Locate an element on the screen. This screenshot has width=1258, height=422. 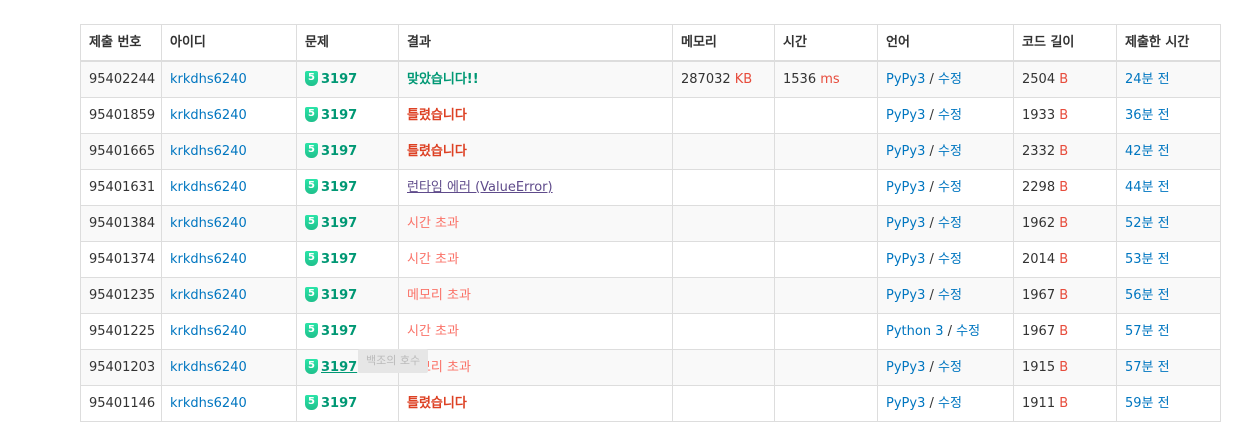
memory-unit: KB is located at coordinates (743, 79).